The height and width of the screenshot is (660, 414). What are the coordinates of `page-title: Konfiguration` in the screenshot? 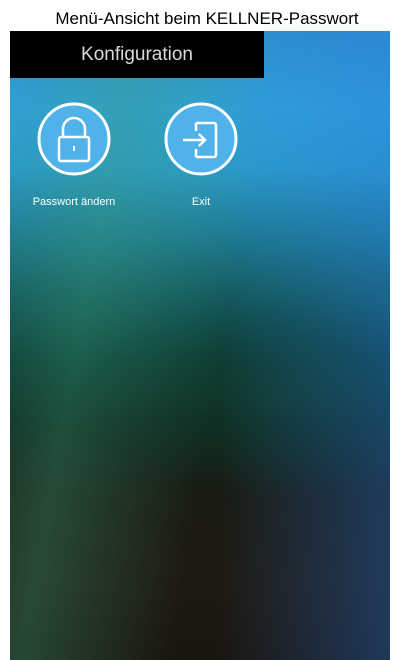 It's located at (137, 54).